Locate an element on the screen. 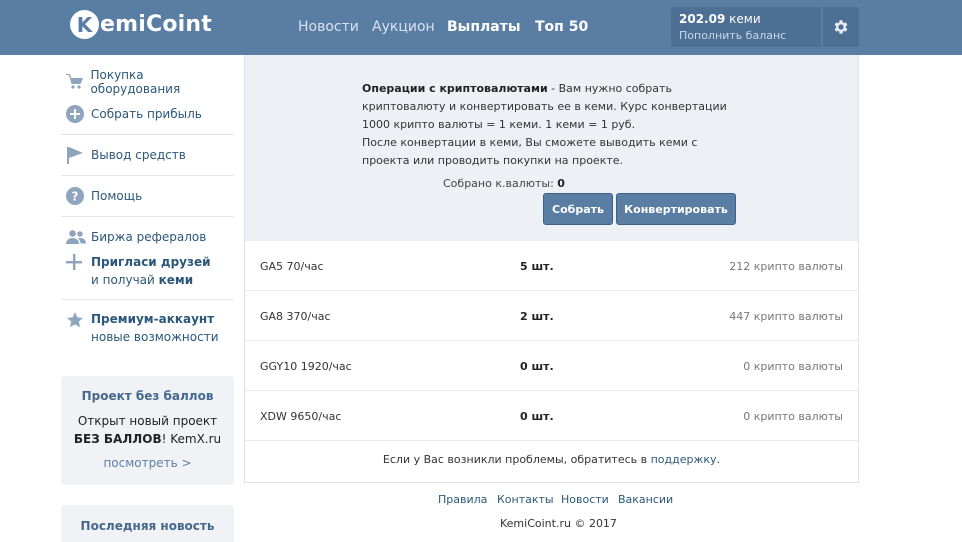 The width and height of the screenshot is (962, 542). users-icon is located at coordinates (76, 237).